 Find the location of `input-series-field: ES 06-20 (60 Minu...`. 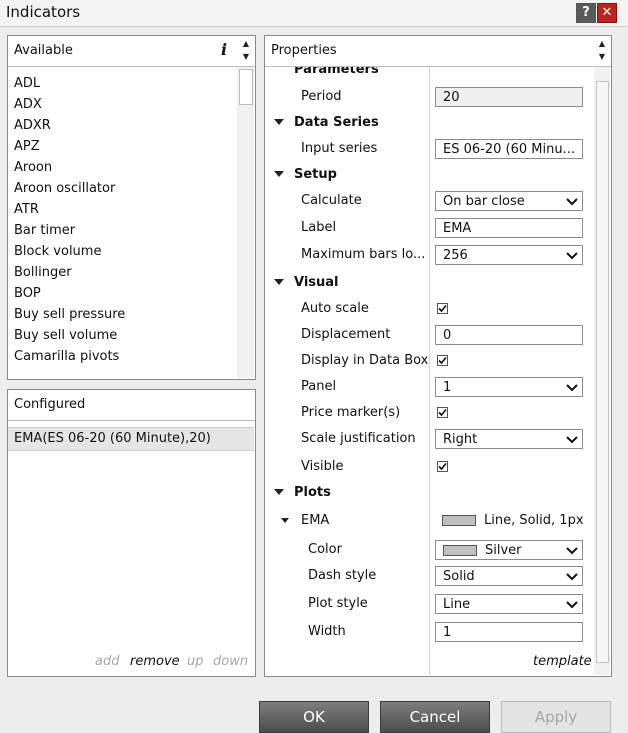

input-series-field: ES 06-20 (60 Minu... is located at coordinates (509, 149).